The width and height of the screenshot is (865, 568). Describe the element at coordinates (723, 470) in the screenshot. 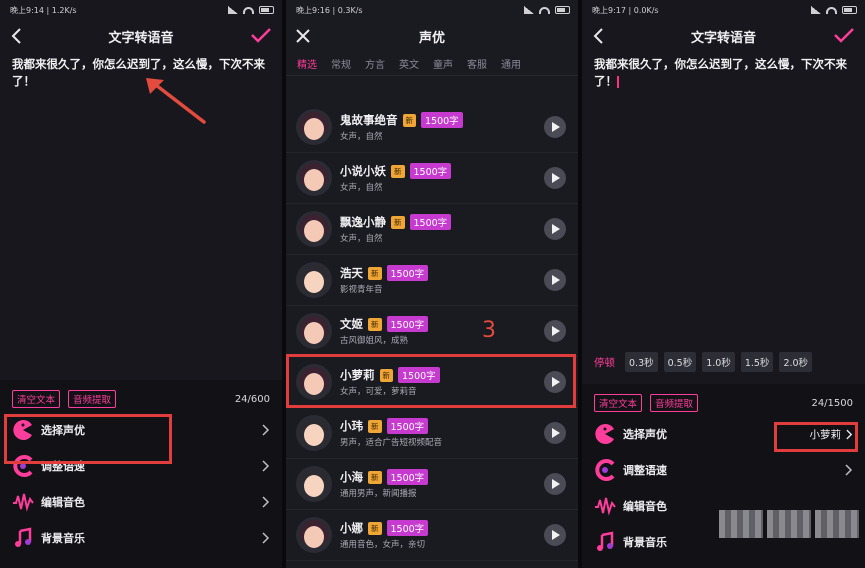

I see `menu-adjust-speed: 调整语速` at that location.